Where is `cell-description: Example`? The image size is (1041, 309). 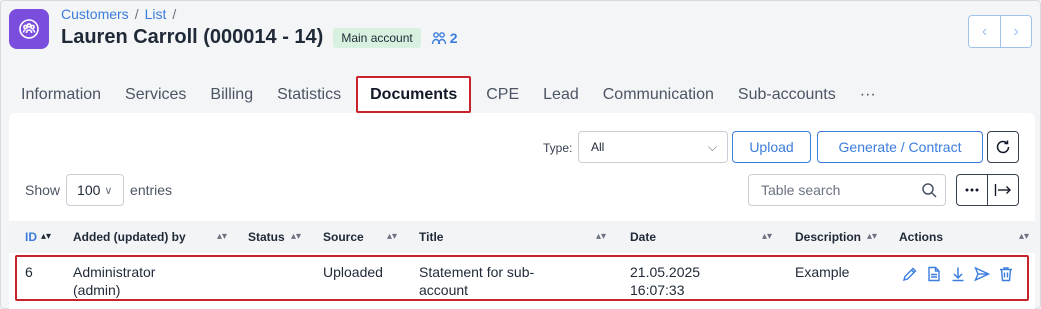 cell-description: Example is located at coordinates (822, 272).